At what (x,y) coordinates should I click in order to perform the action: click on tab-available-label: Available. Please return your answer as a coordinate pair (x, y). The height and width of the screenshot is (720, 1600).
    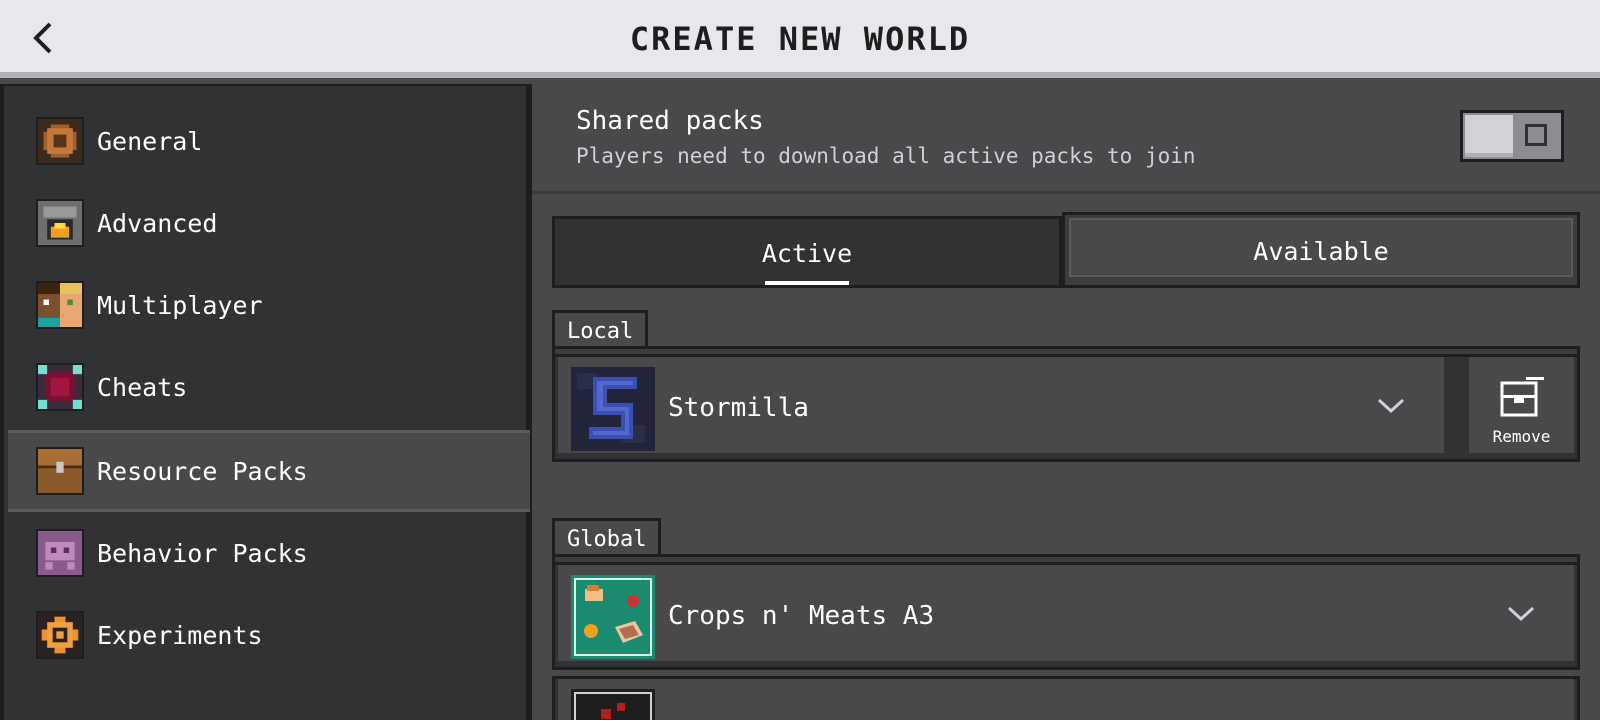
    Looking at the image, I should click on (1321, 251).